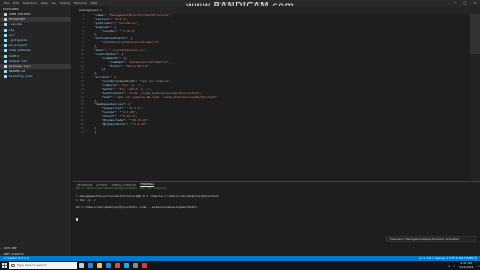 The width and height of the screenshot is (480, 270). I want to click on edge-icon, so click(90, 265).